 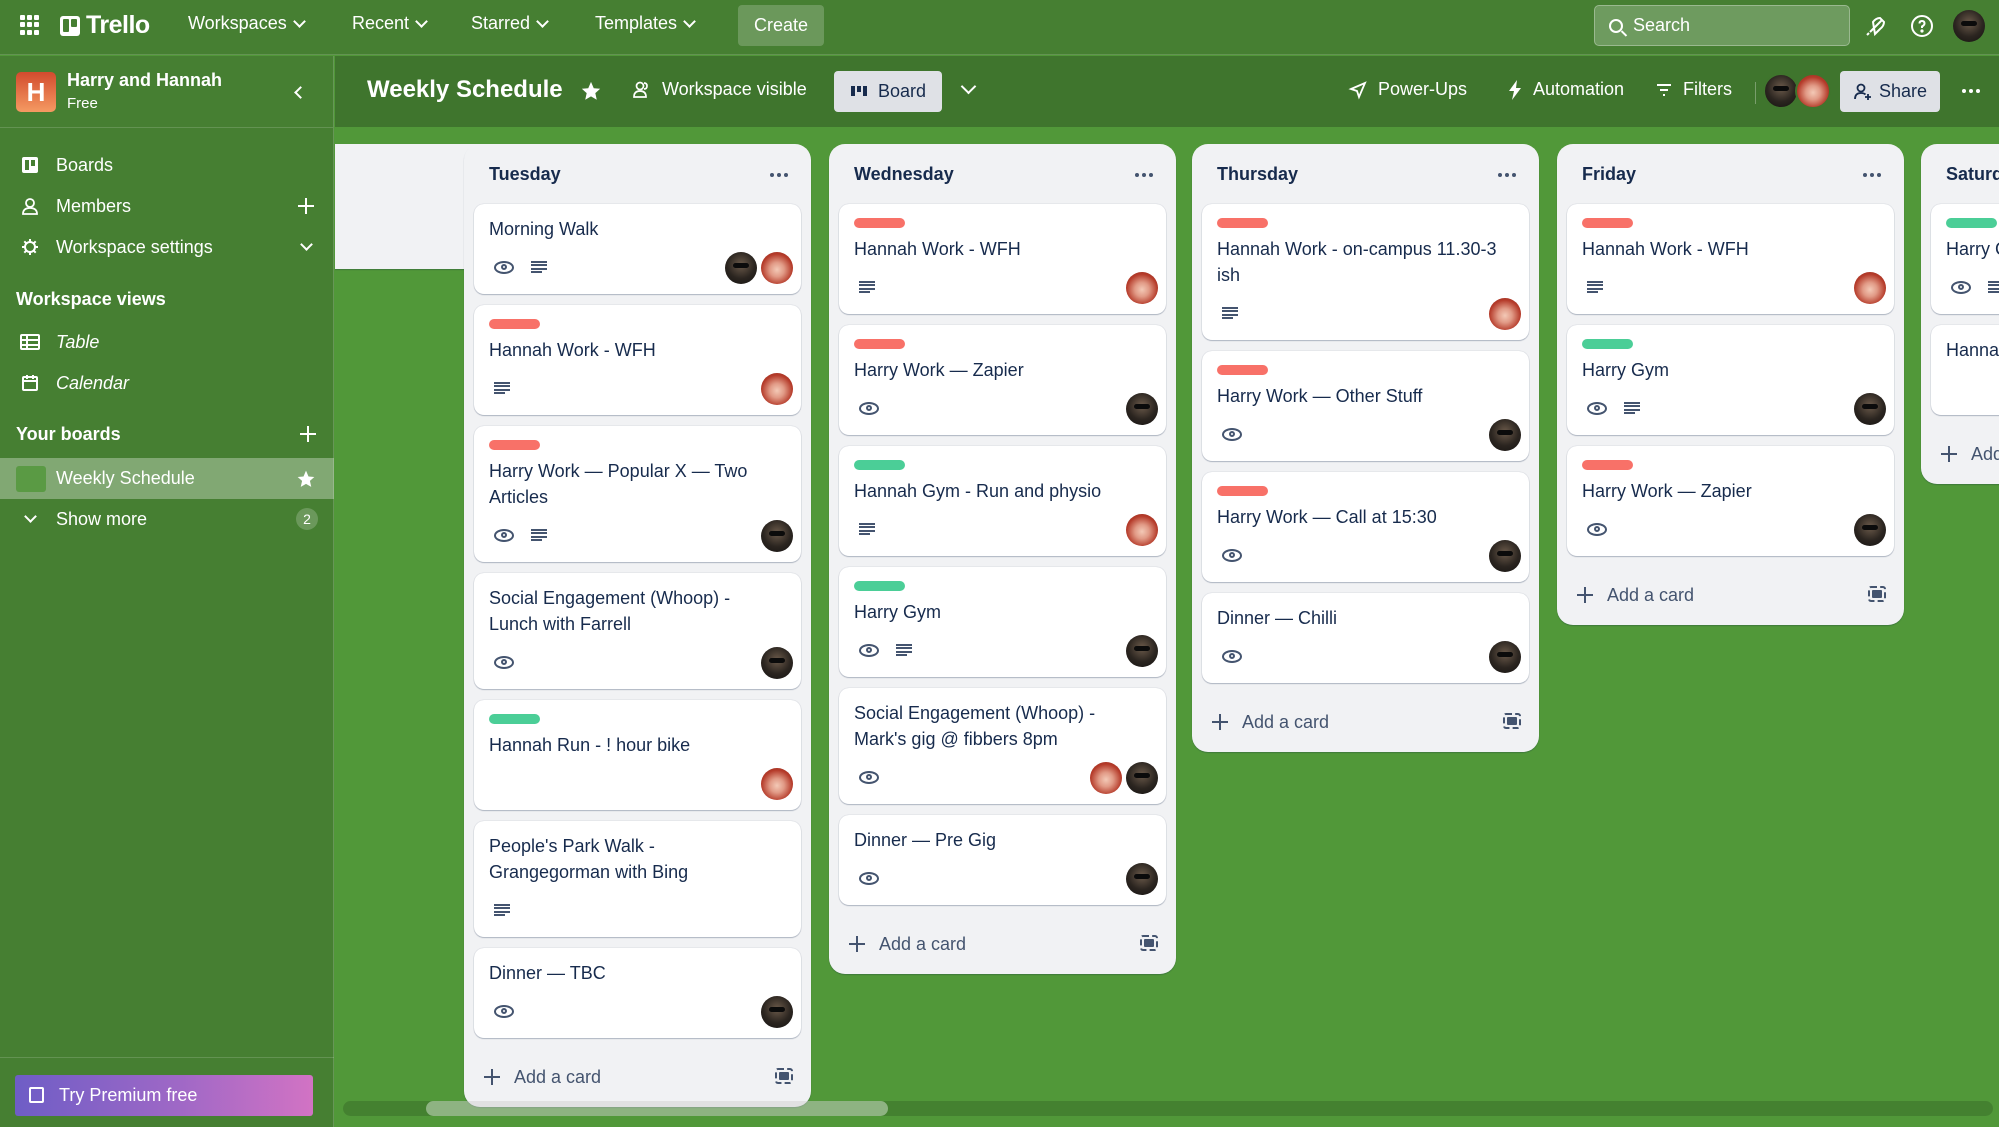 I want to click on apps-grid-icon, so click(x=30, y=25).